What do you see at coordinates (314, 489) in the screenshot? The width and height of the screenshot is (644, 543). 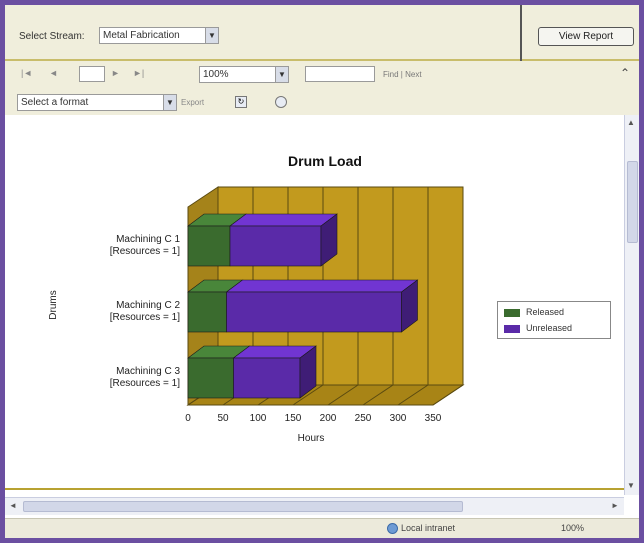 I see `report-divider` at bounding box center [314, 489].